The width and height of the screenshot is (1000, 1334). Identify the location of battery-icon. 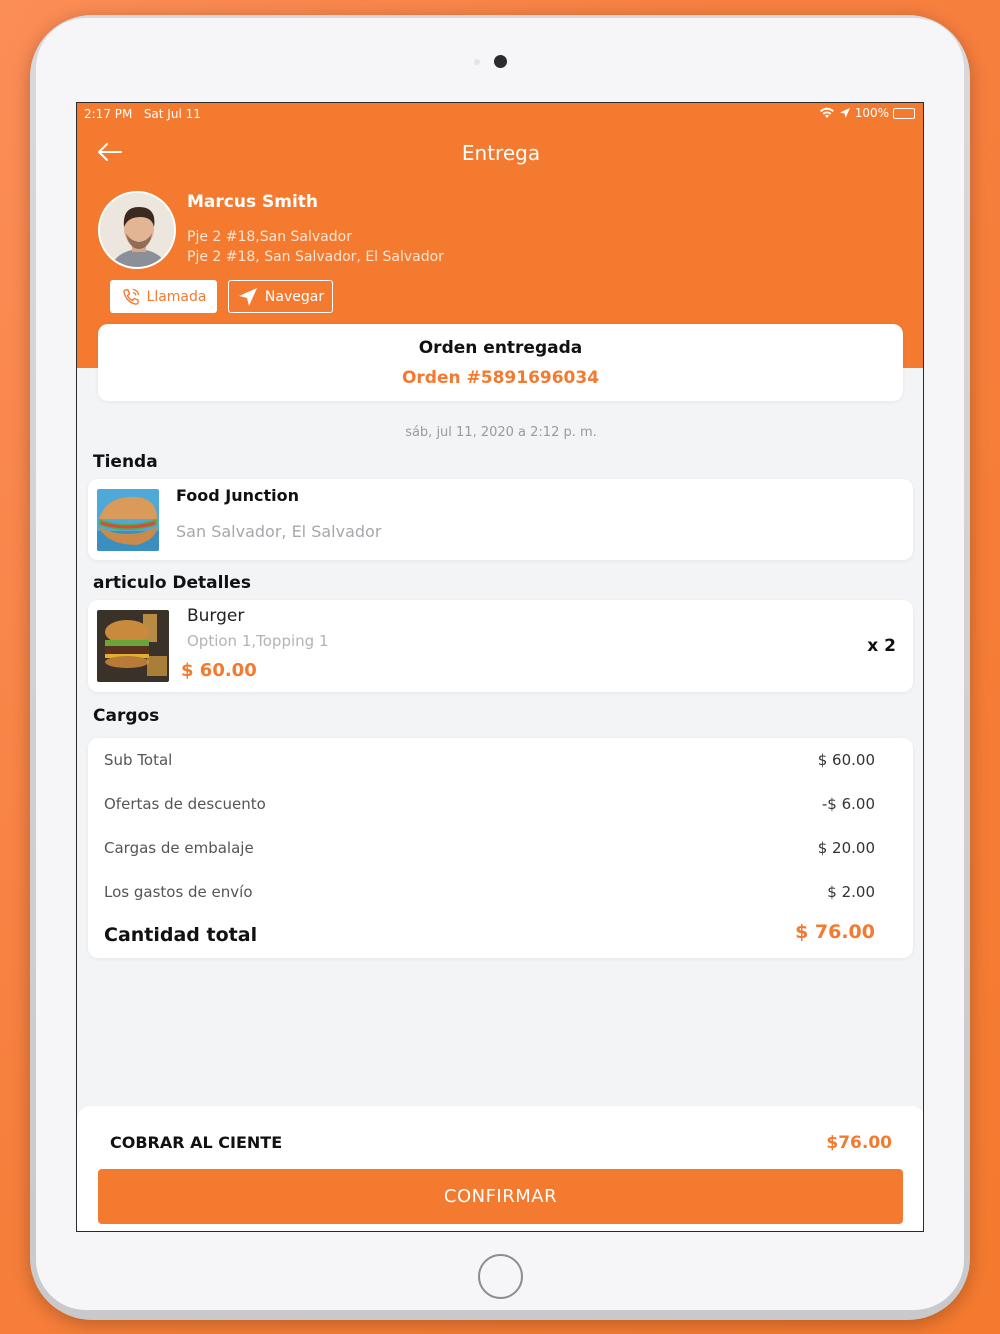
(904, 113).